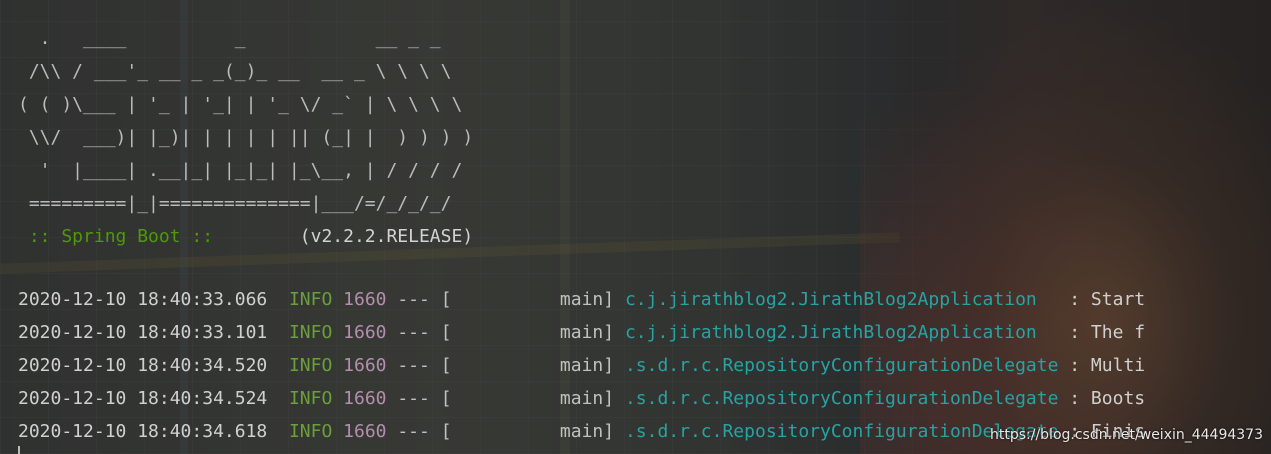 The image size is (1271, 454). Describe the element at coordinates (235, 203) in the screenshot. I see `banner-ascii-line: =========|_|==============|___/=/_/_/_/` at that location.